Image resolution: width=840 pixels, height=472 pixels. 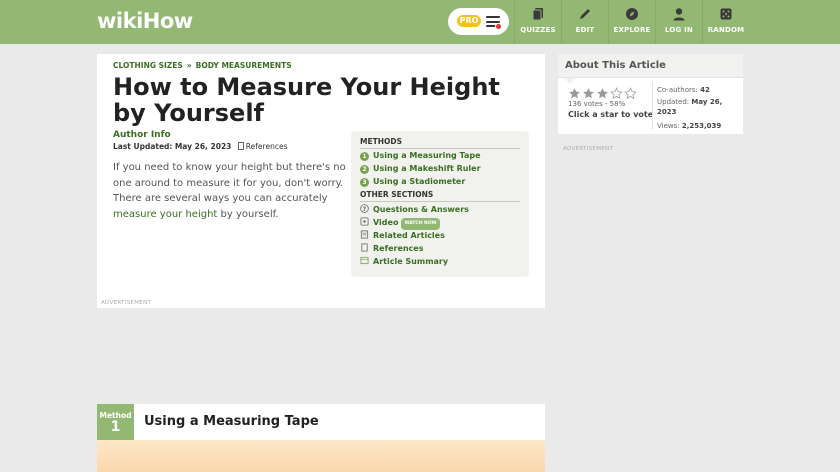 I want to click on method-illustration, so click(x=321, y=456).